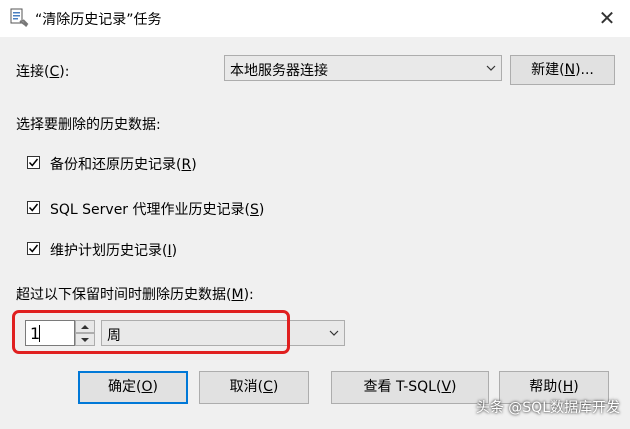 Image resolution: width=630 pixels, height=429 pixels. What do you see at coordinates (50, 333) in the screenshot?
I see `retention-number-input: 1` at bounding box center [50, 333].